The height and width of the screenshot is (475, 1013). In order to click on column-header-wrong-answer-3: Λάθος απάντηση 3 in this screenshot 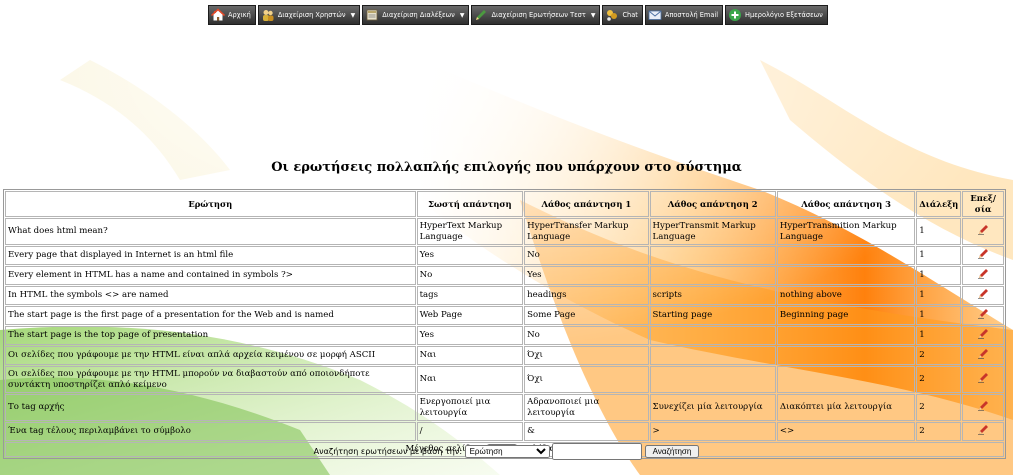, I will do `click(846, 204)`.